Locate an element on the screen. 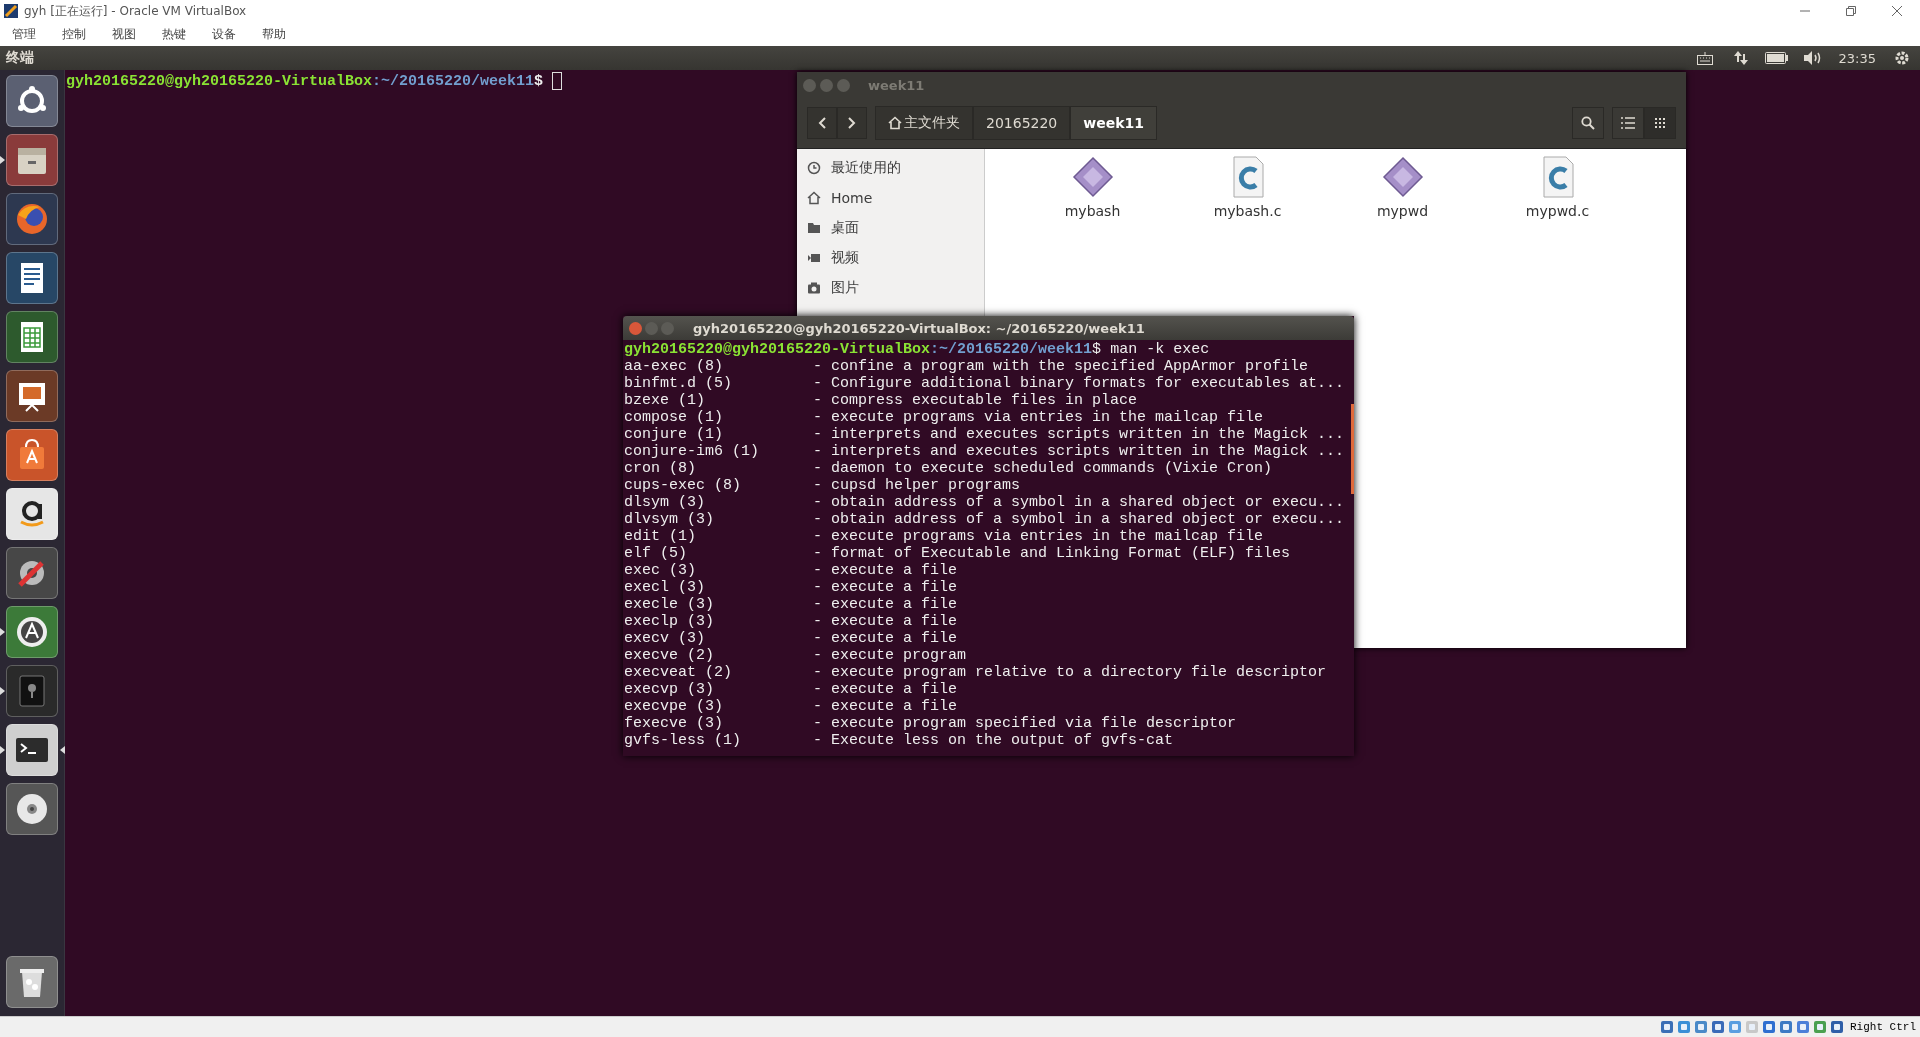 This screenshot has height=1037, width=1920. manual-entry: execvpe (3) is located at coordinates (674, 706).